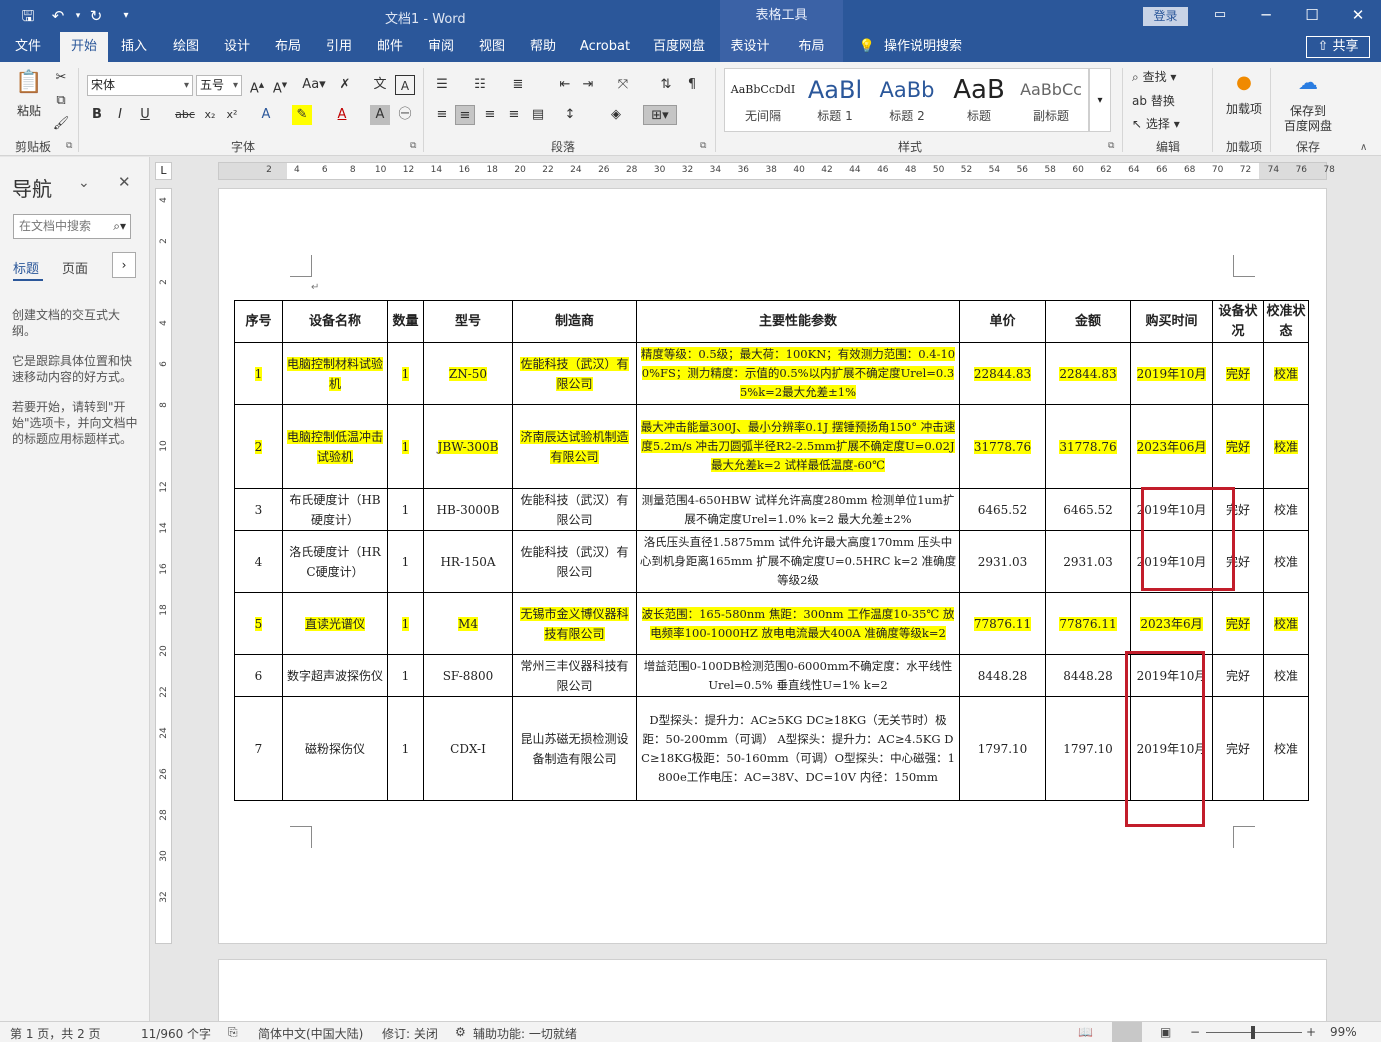  What do you see at coordinates (29, 110) in the screenshot?
I see `paste-button: 粘贴` at bounding box center [29, 110].